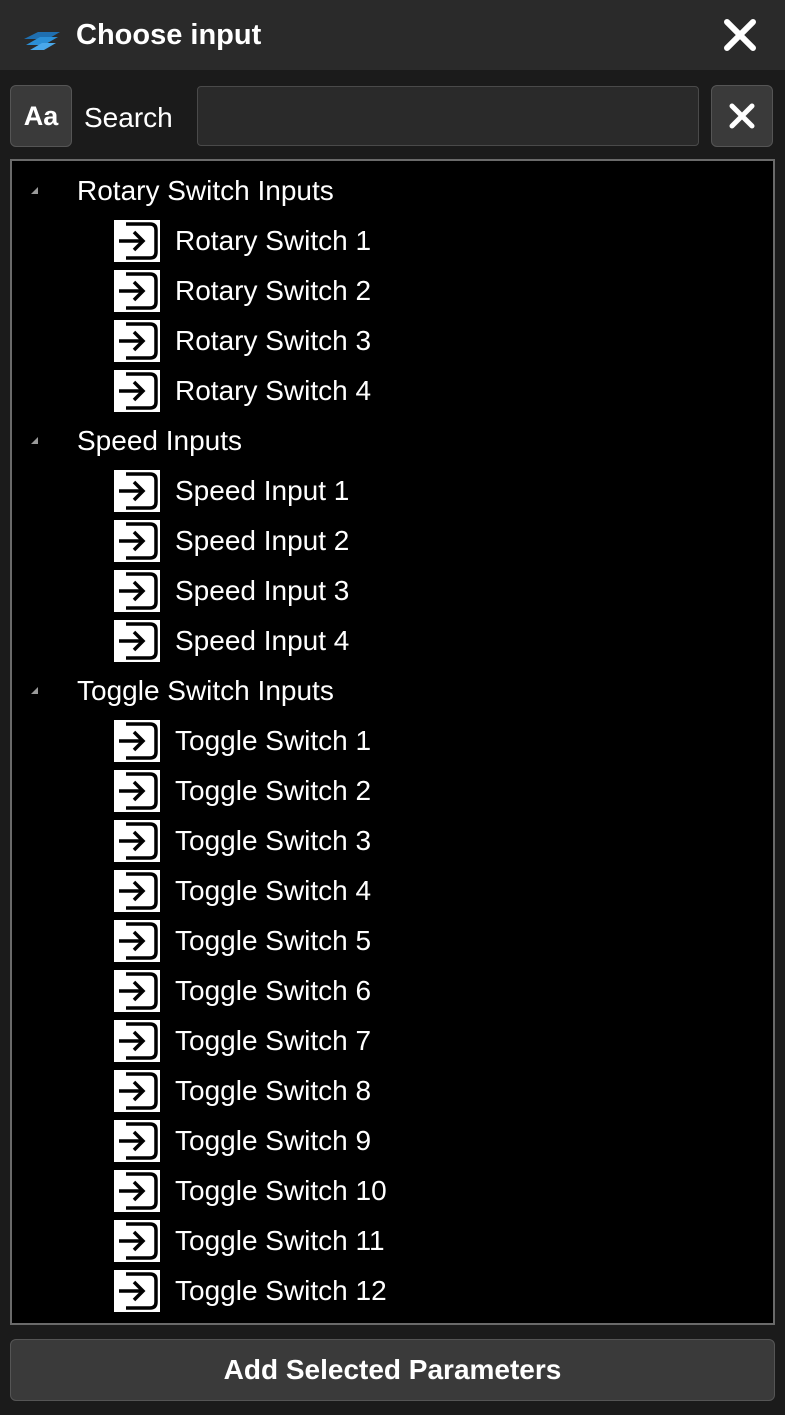  What do you see at coordinates (392, 1191) in the screenshot?
I see `tree-item: Toggle Switch 10` at bounding box center [392, 1191].